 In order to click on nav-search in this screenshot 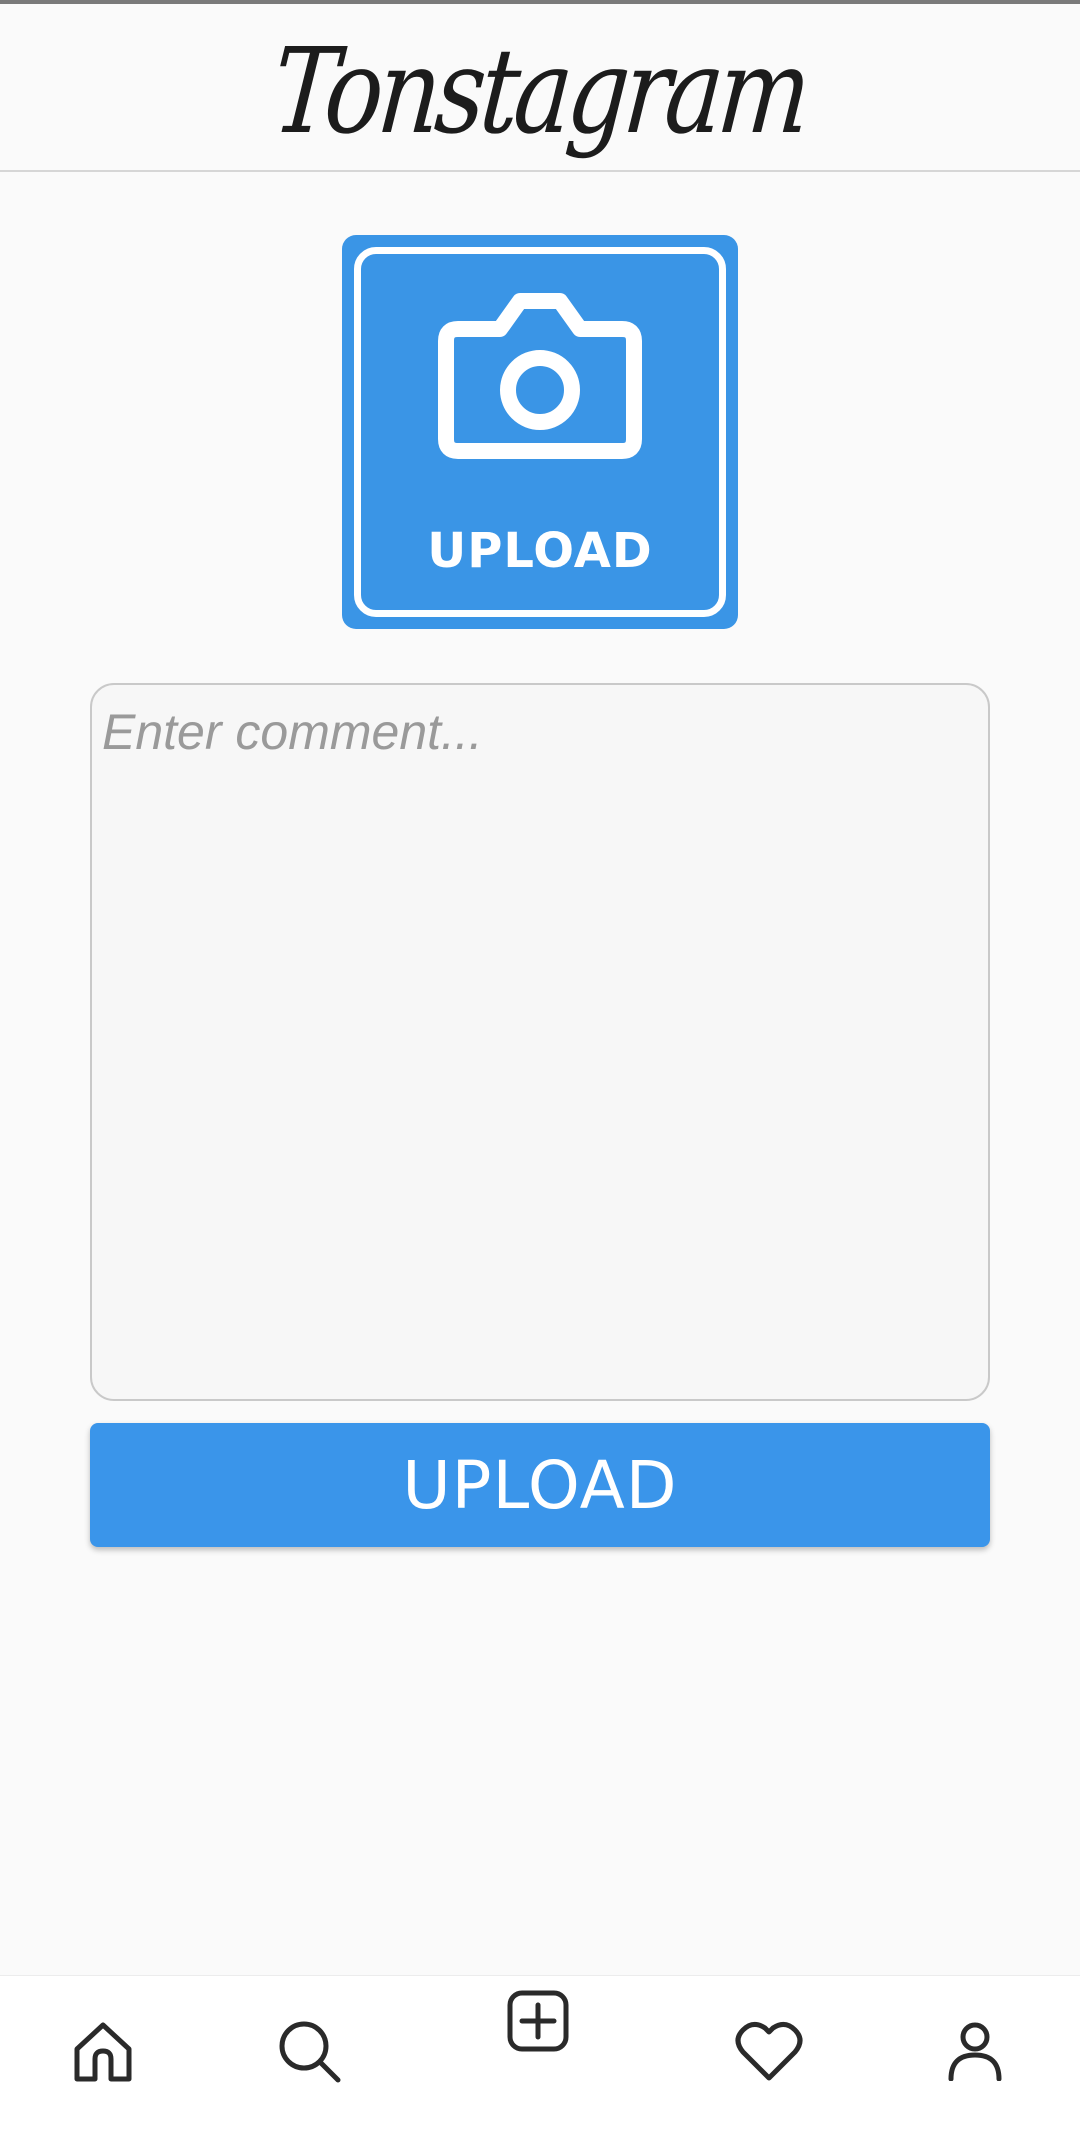, I will do `click(309, 2051)`.